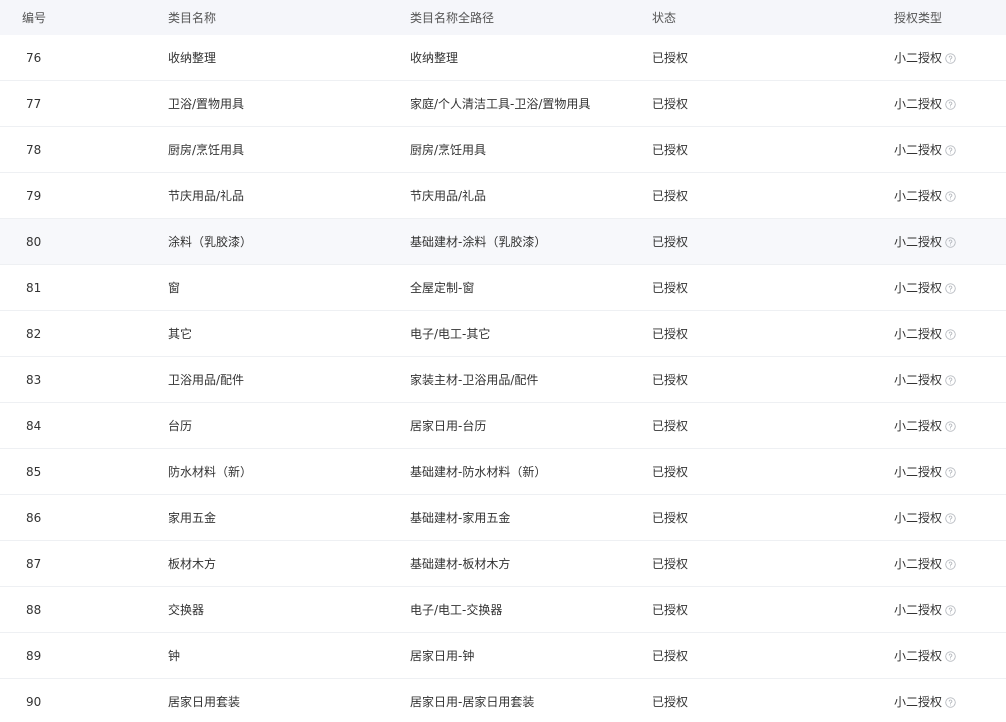 This screenshot has height=722, width=1006. What do you see at coordinates (503, 426) in the screenshot?
I see `table-row: 84 台历 居家日用-台历 已授权 小二授权` at bounding box center [503, 426].